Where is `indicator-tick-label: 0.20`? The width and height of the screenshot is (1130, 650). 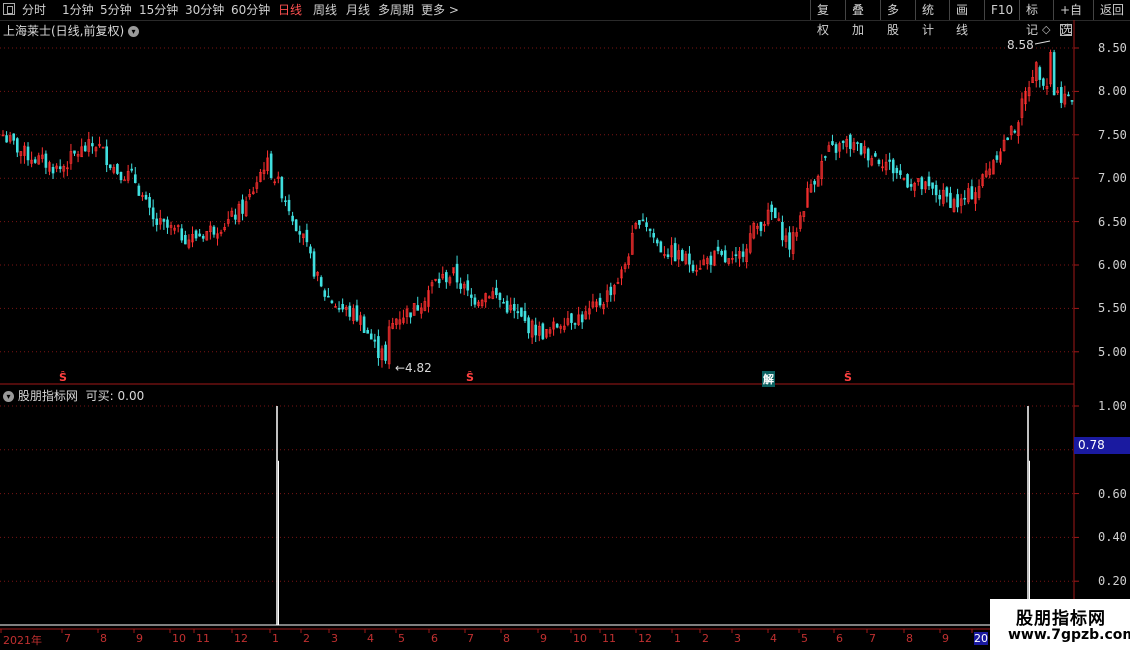
indicator-tick-label: 0.20 is located at coordinates (1112, 581).